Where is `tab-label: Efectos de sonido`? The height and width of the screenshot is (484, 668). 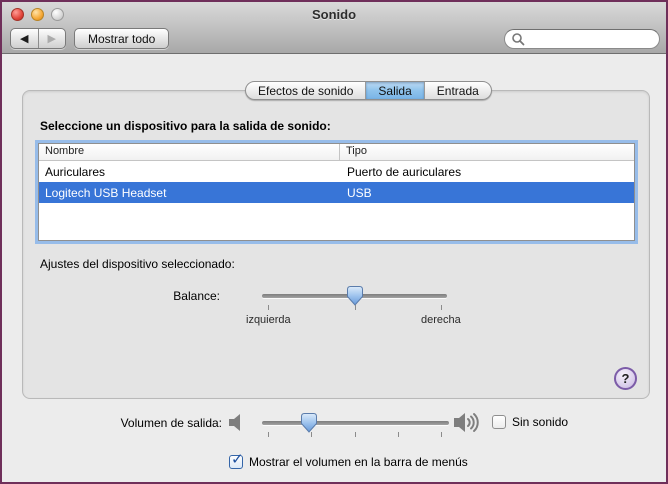 tab-label: Efectos de sonido is located at coordinates (306, 90).